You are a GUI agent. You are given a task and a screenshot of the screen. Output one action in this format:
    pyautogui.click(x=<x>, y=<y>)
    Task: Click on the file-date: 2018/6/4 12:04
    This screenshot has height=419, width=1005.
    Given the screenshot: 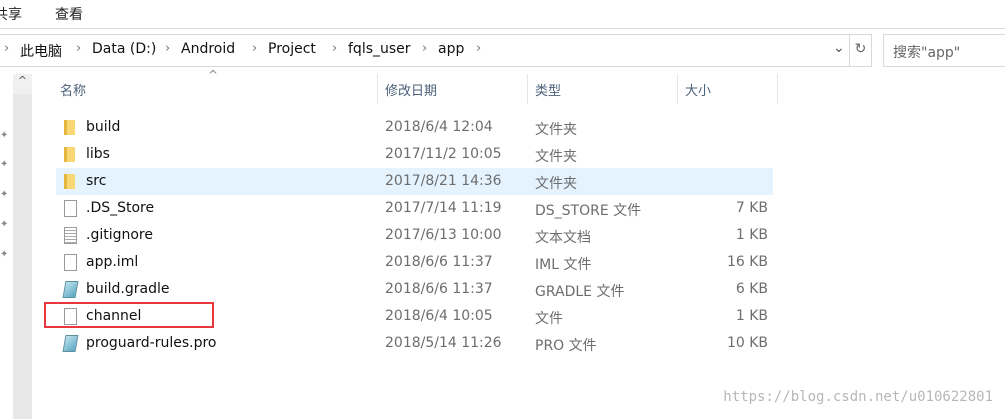 What is the action you would take?
    pyautogui.click(x=439, y=127)
    